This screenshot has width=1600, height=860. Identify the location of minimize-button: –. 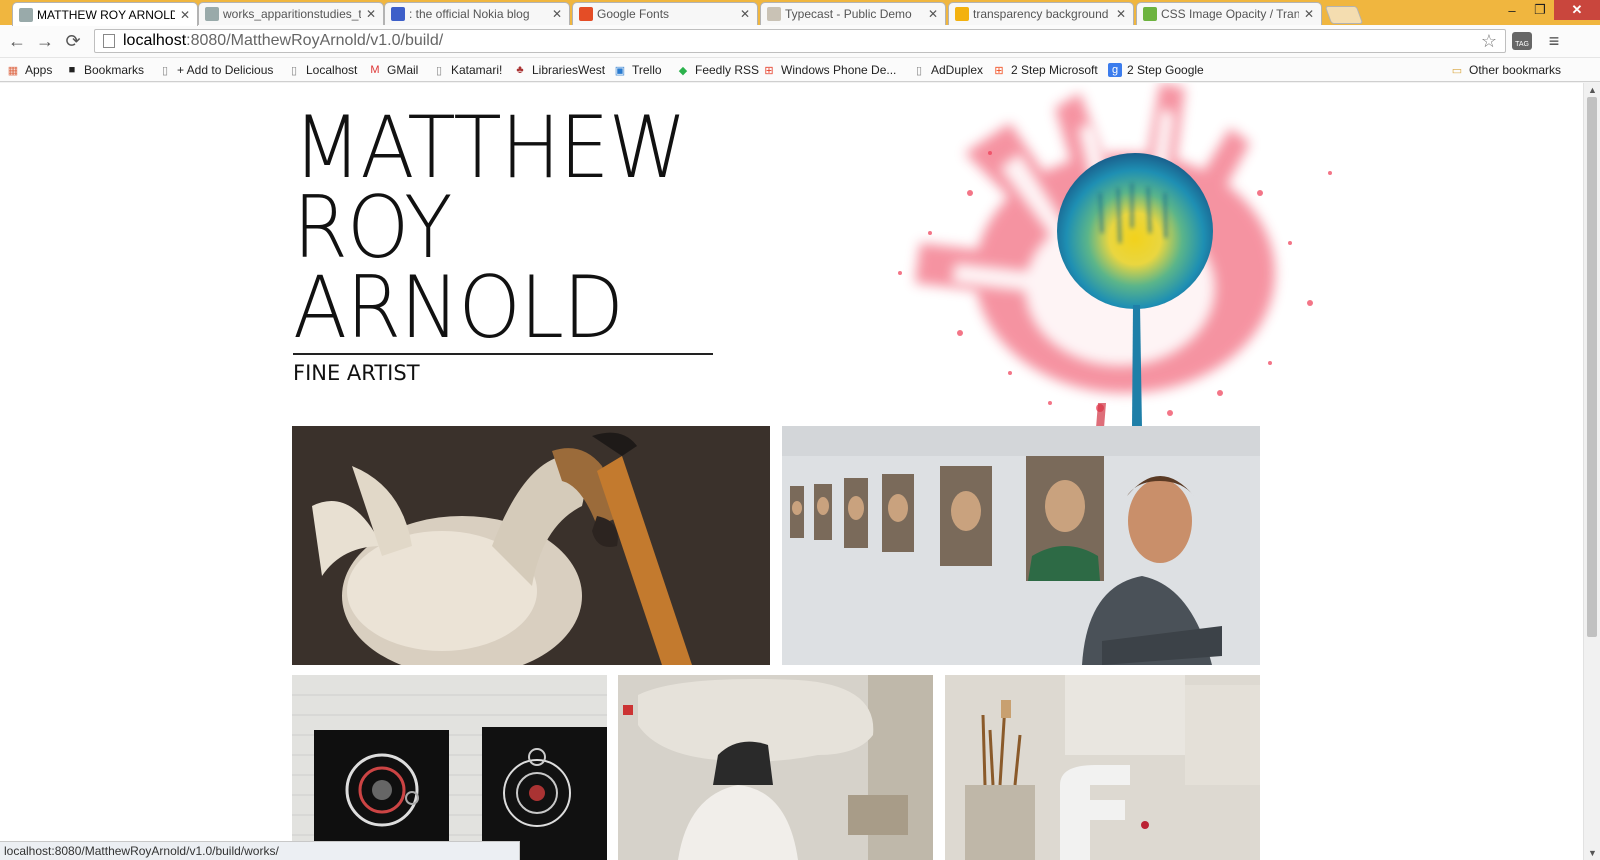
(1512, 10).